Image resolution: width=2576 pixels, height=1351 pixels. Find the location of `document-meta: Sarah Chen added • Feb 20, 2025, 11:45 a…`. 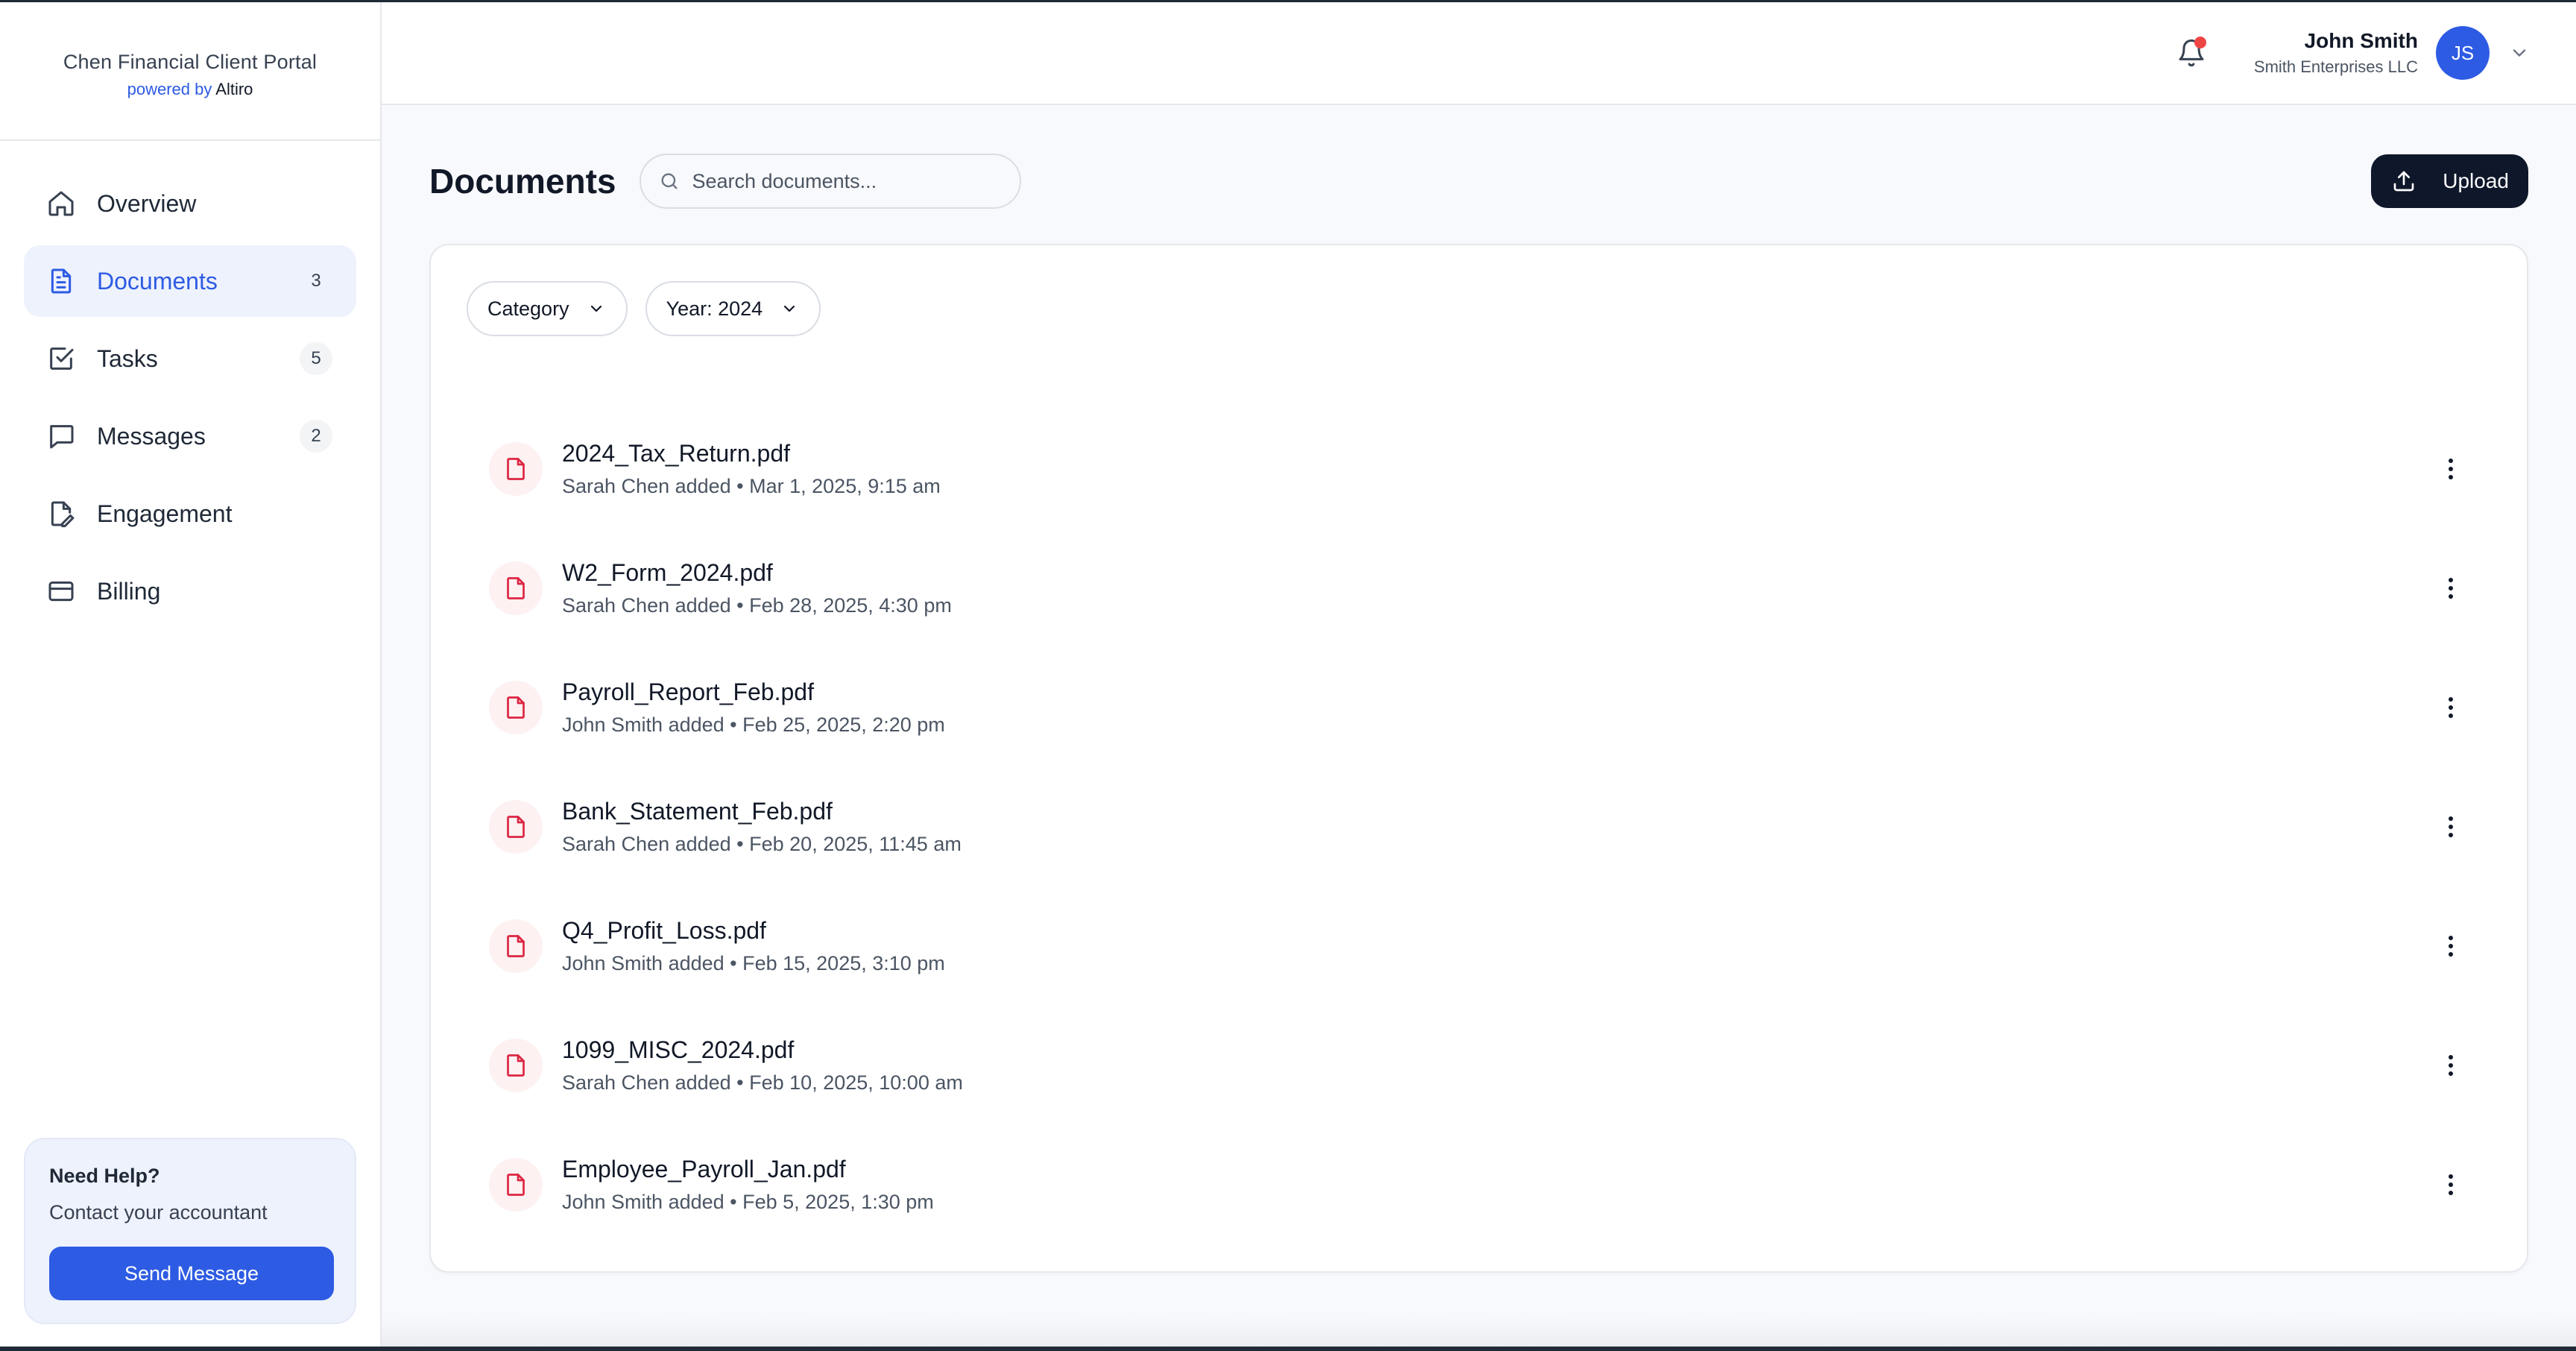

document-meta: Sarah Chen added • Feb 20, 2025, 11:45 a… is located at coordinates (762, 844).